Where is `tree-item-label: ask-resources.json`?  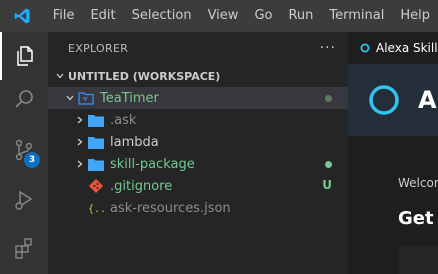
tree-item-label: ask-resources.json is located at coordinates (170, 208).